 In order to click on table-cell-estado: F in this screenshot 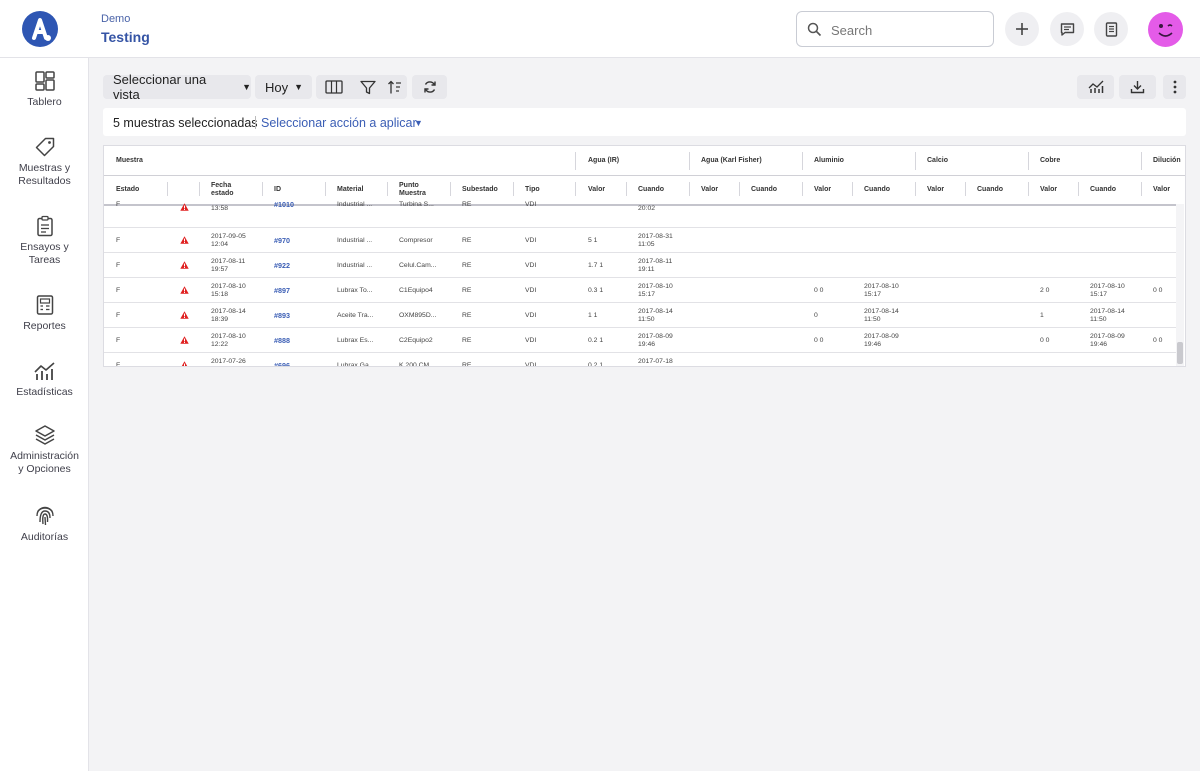, I will do `click(118, 340)`.